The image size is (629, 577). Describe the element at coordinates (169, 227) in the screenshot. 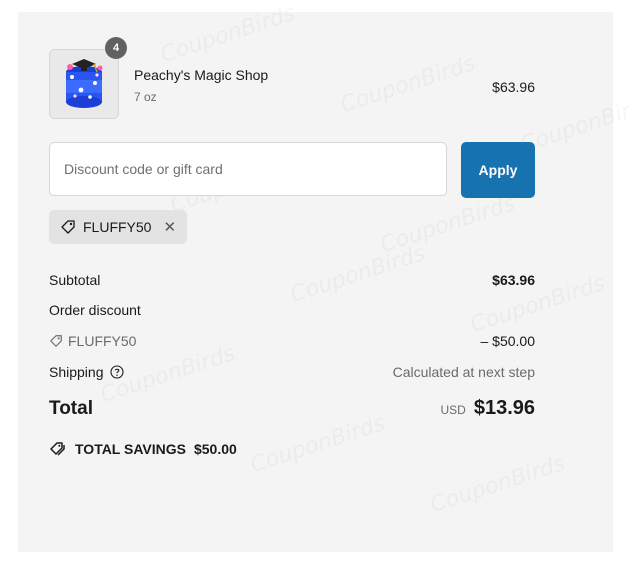

I see `remove-discount-icon: ✕` at that location.